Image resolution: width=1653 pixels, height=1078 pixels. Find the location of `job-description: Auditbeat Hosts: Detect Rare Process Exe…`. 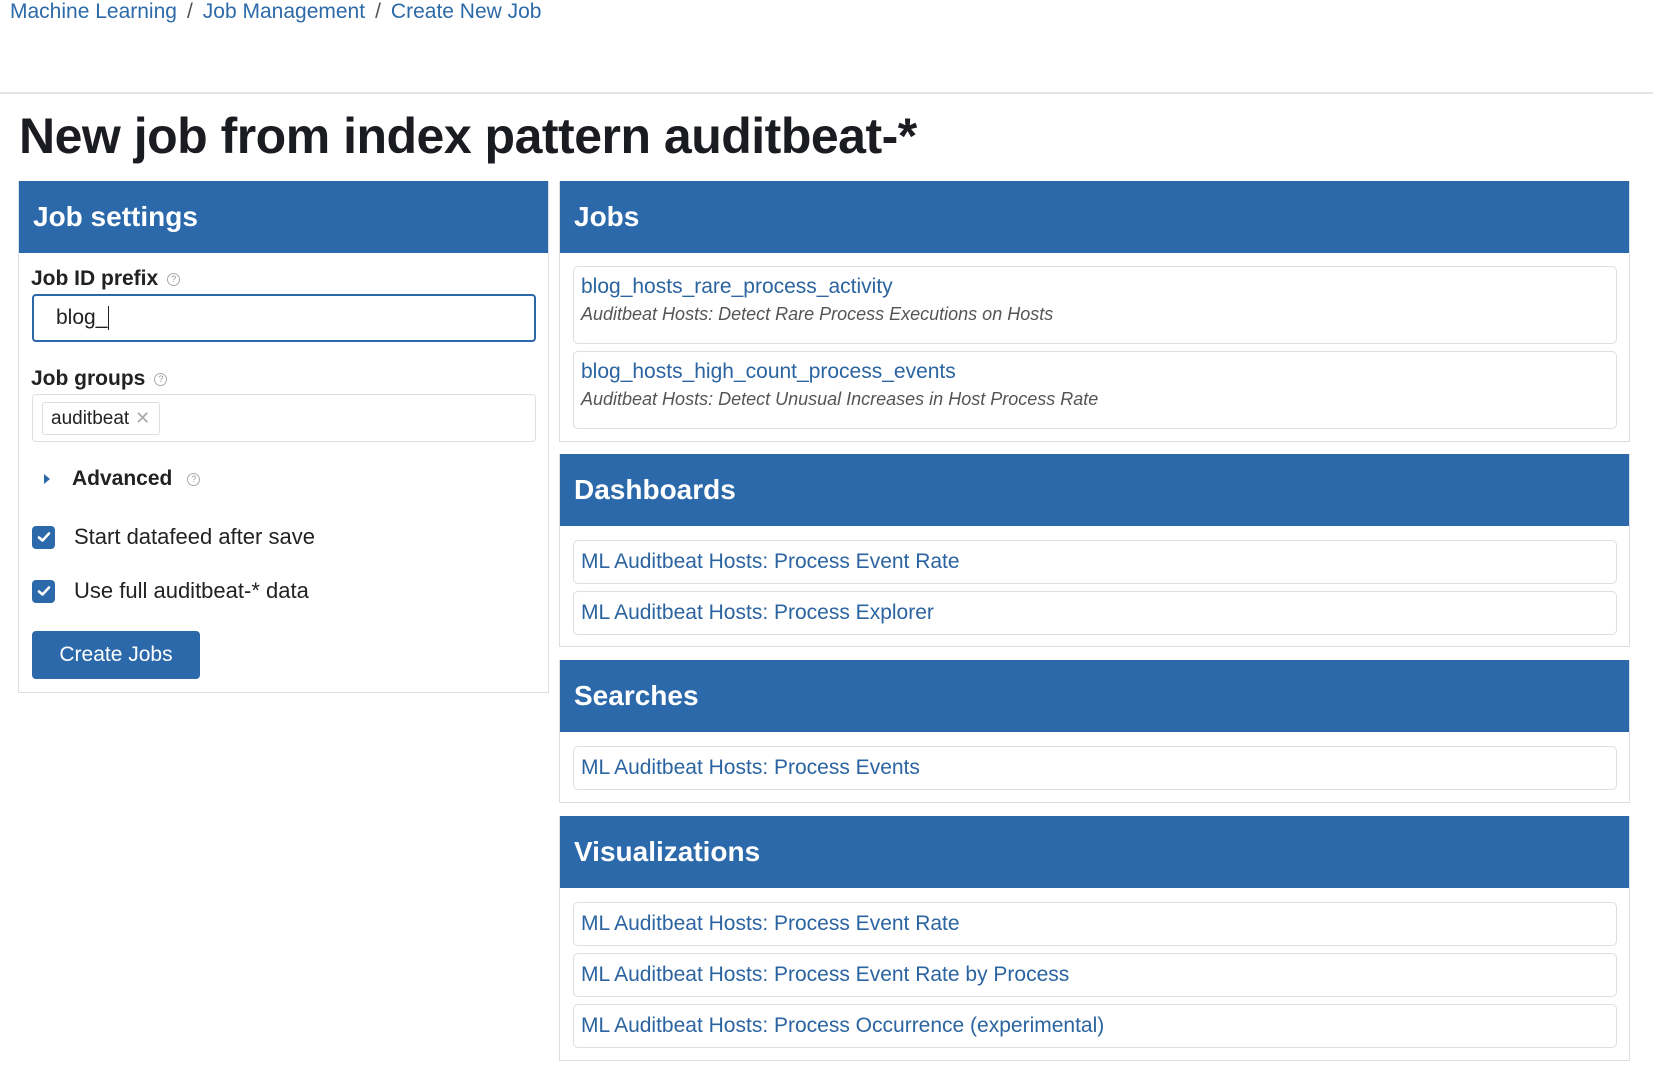

job-description: Auditbeat Hosts: Detect Rare Process Exe… is located at coordinates (817, 314).